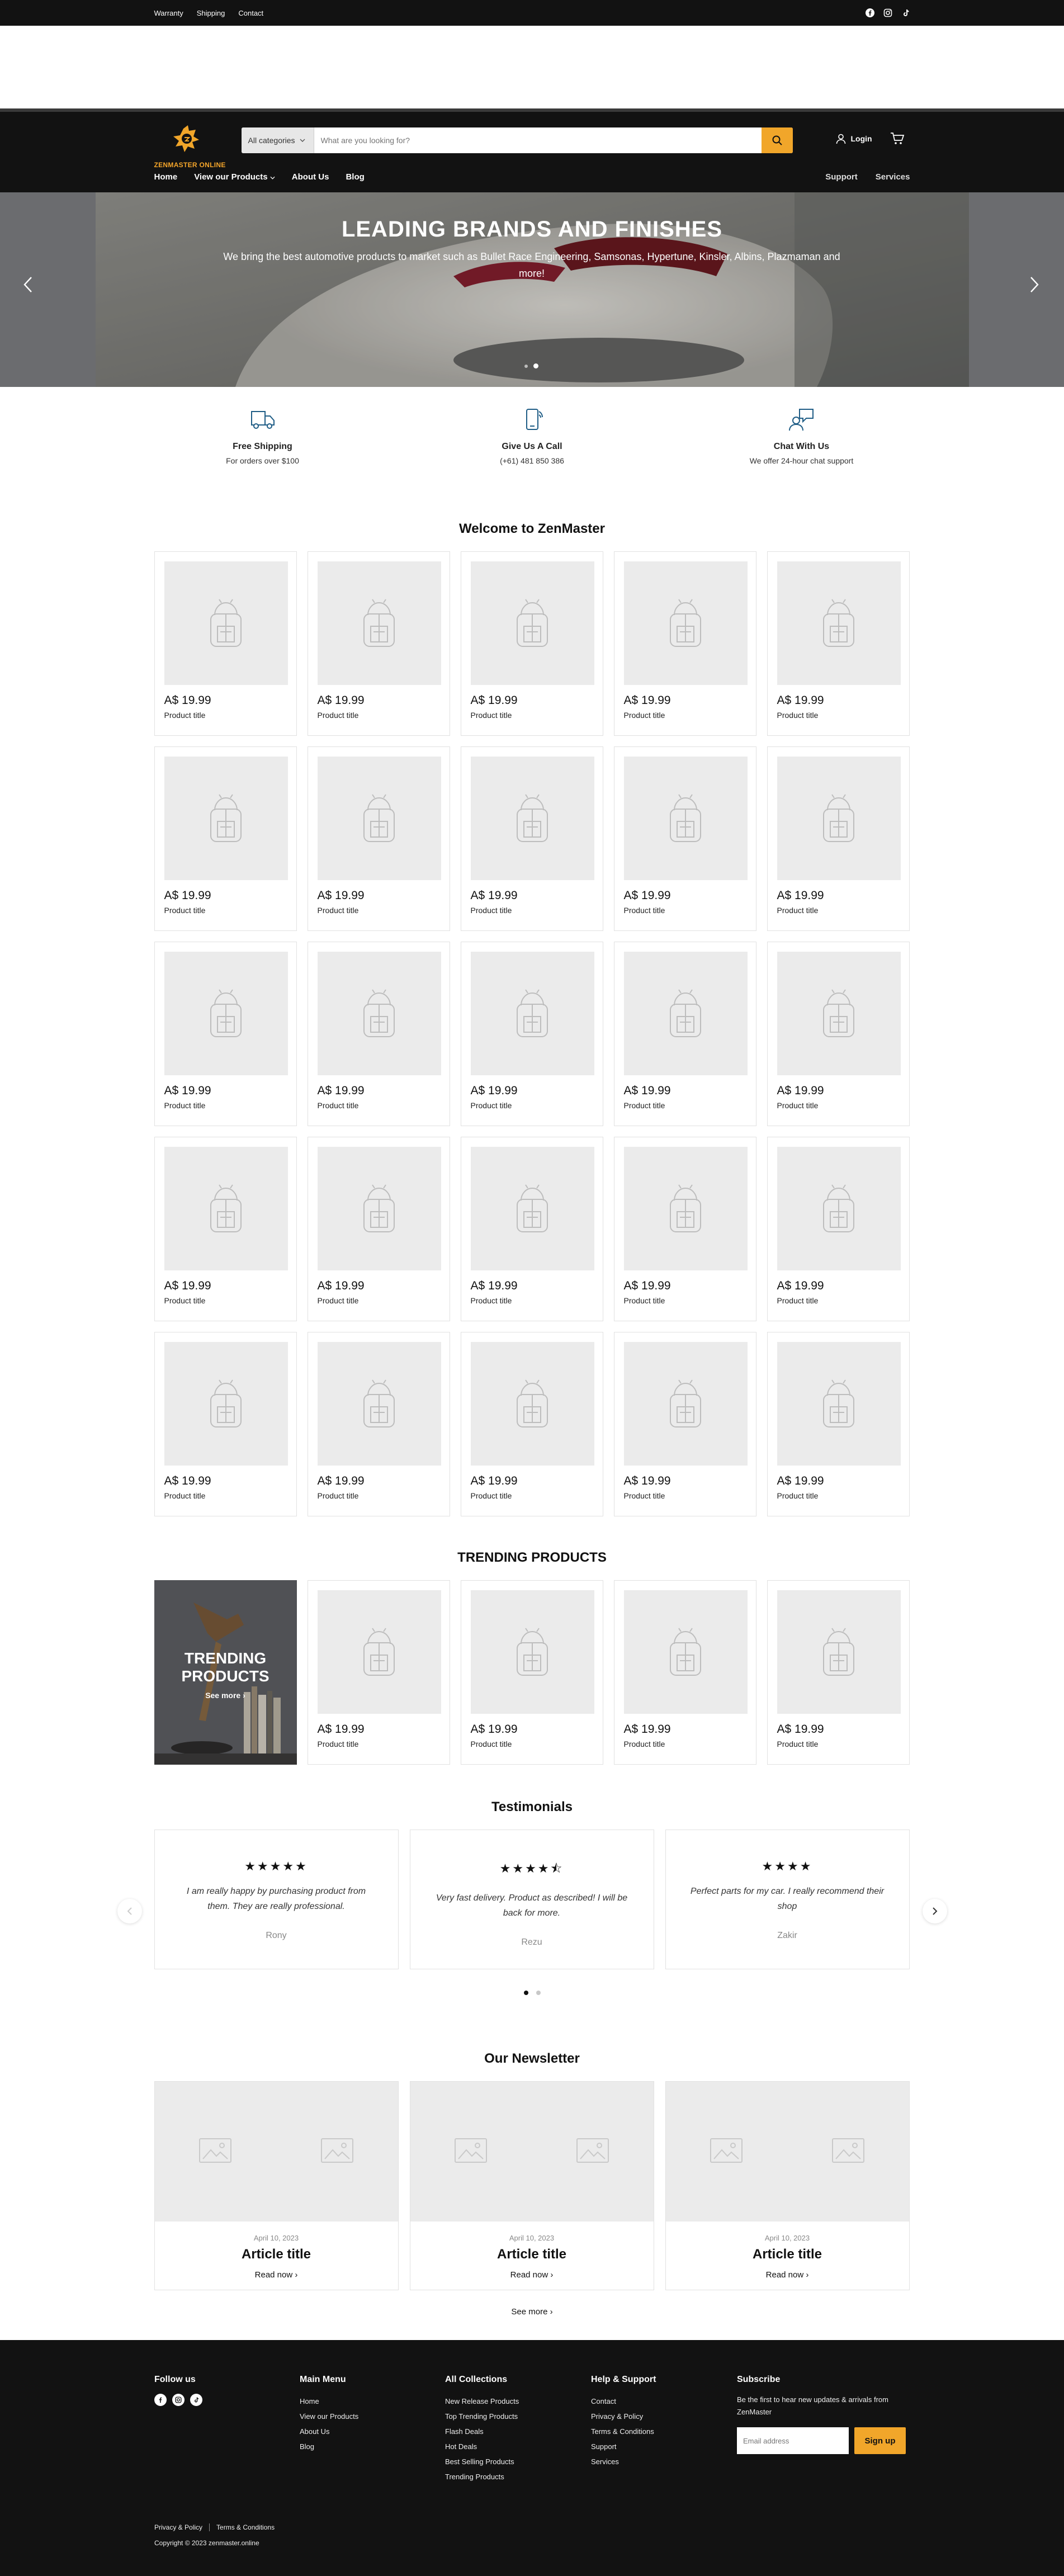 Image resolution: width=1064 pixels, height=2576 pixels. I want to click on footer-link: Best Selling Products, so click(482, 2461).